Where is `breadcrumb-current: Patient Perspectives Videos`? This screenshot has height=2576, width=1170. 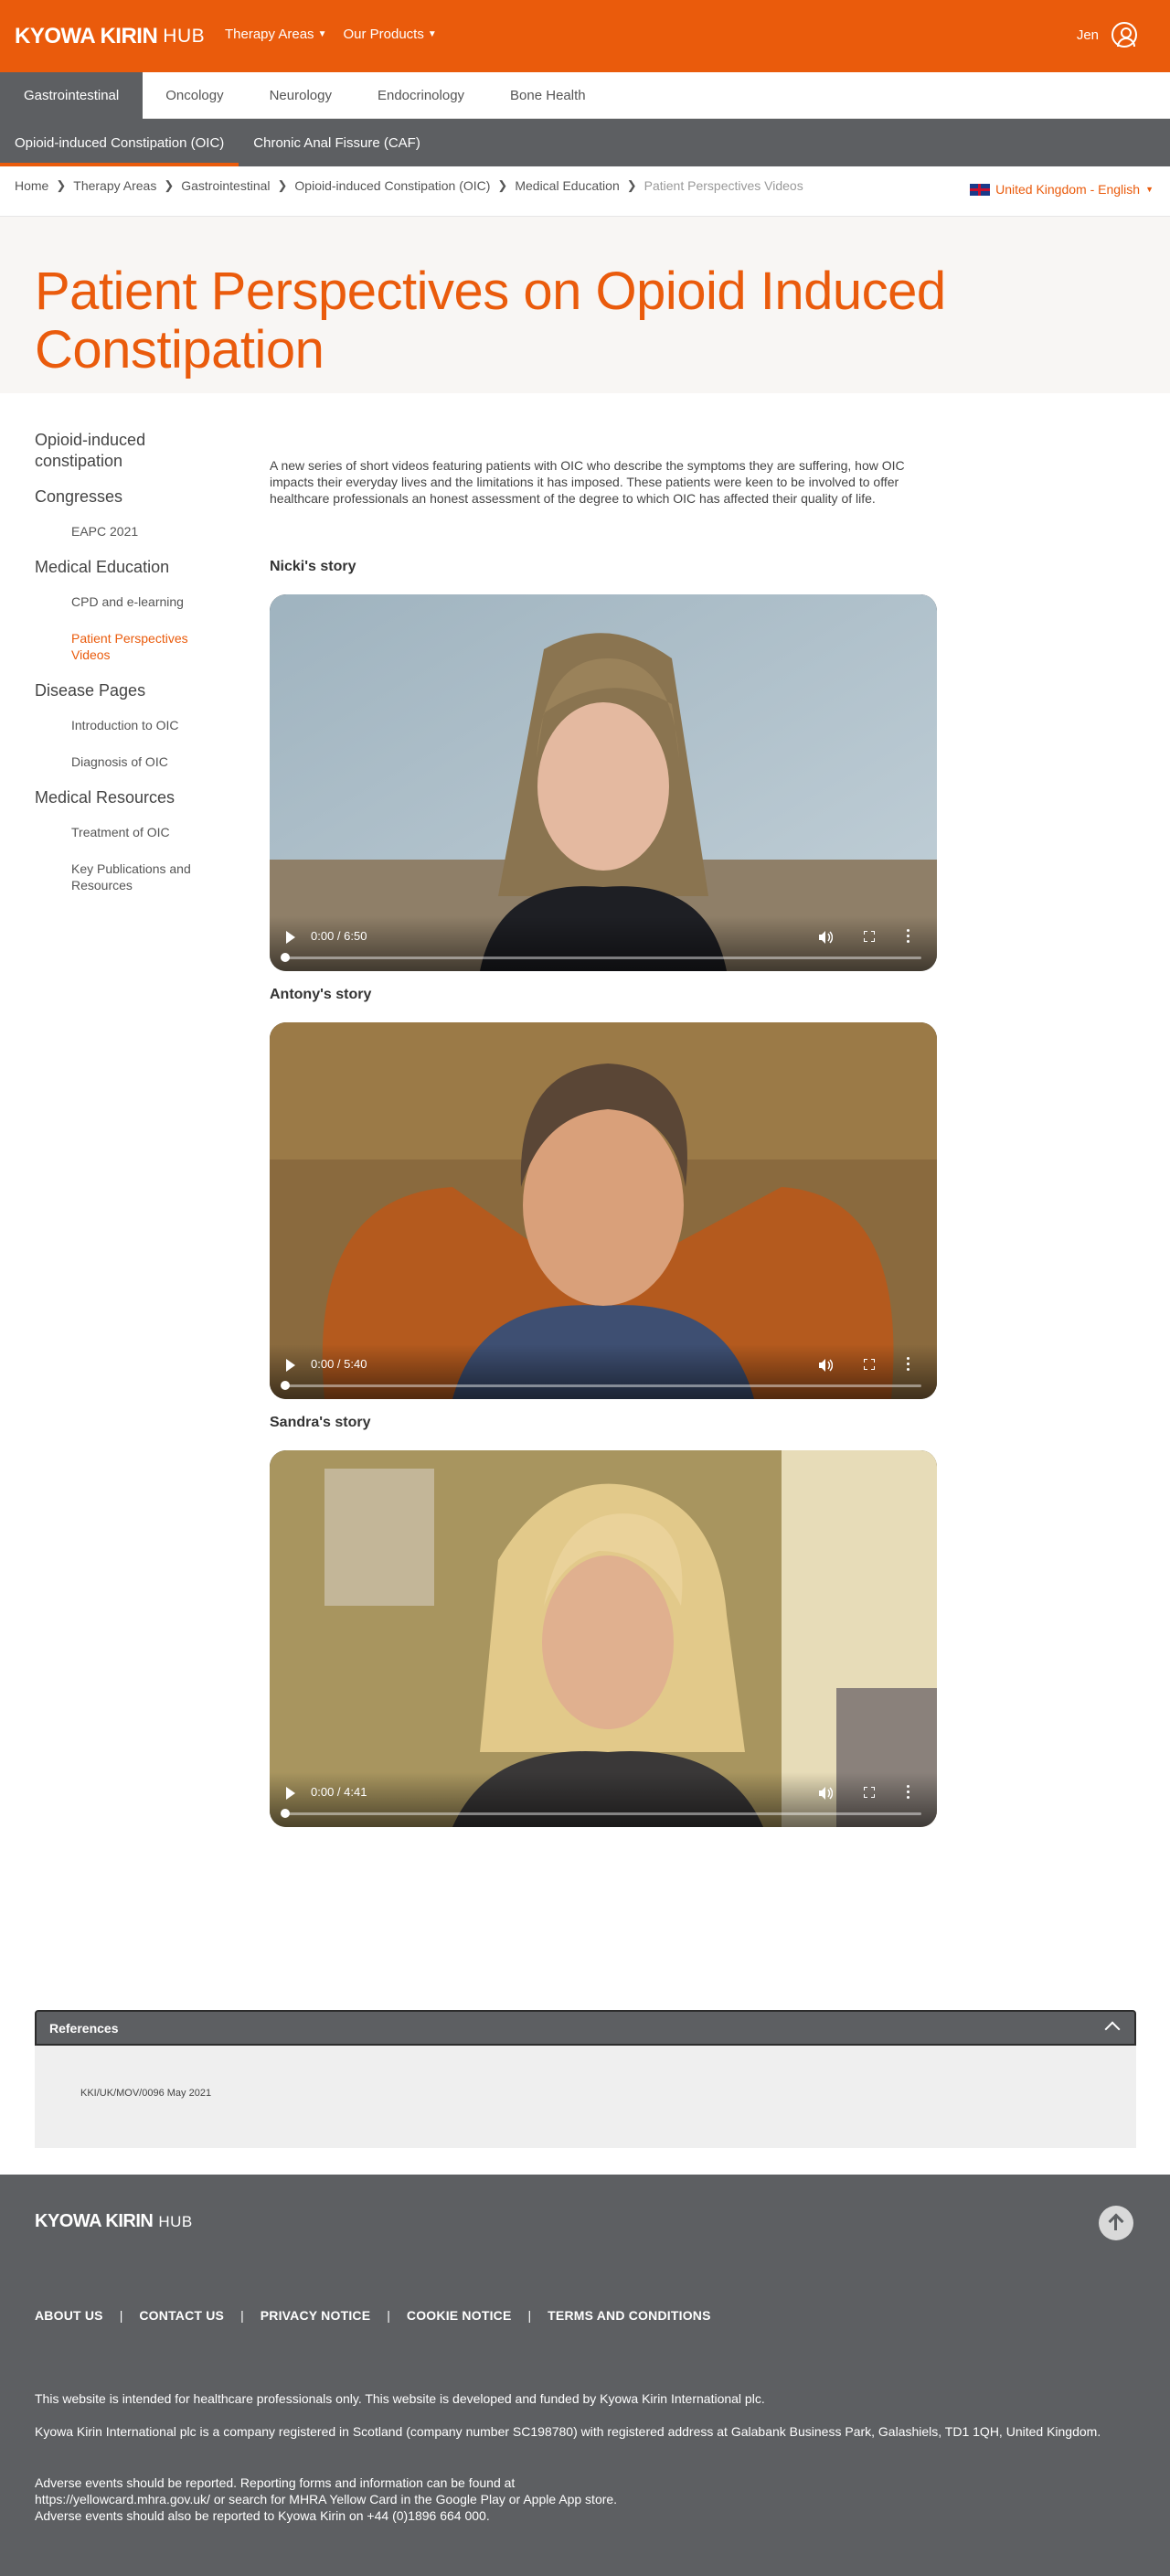 breadcrumb-current: Patient Perspectives Videos is located at coordinates (723, 185).